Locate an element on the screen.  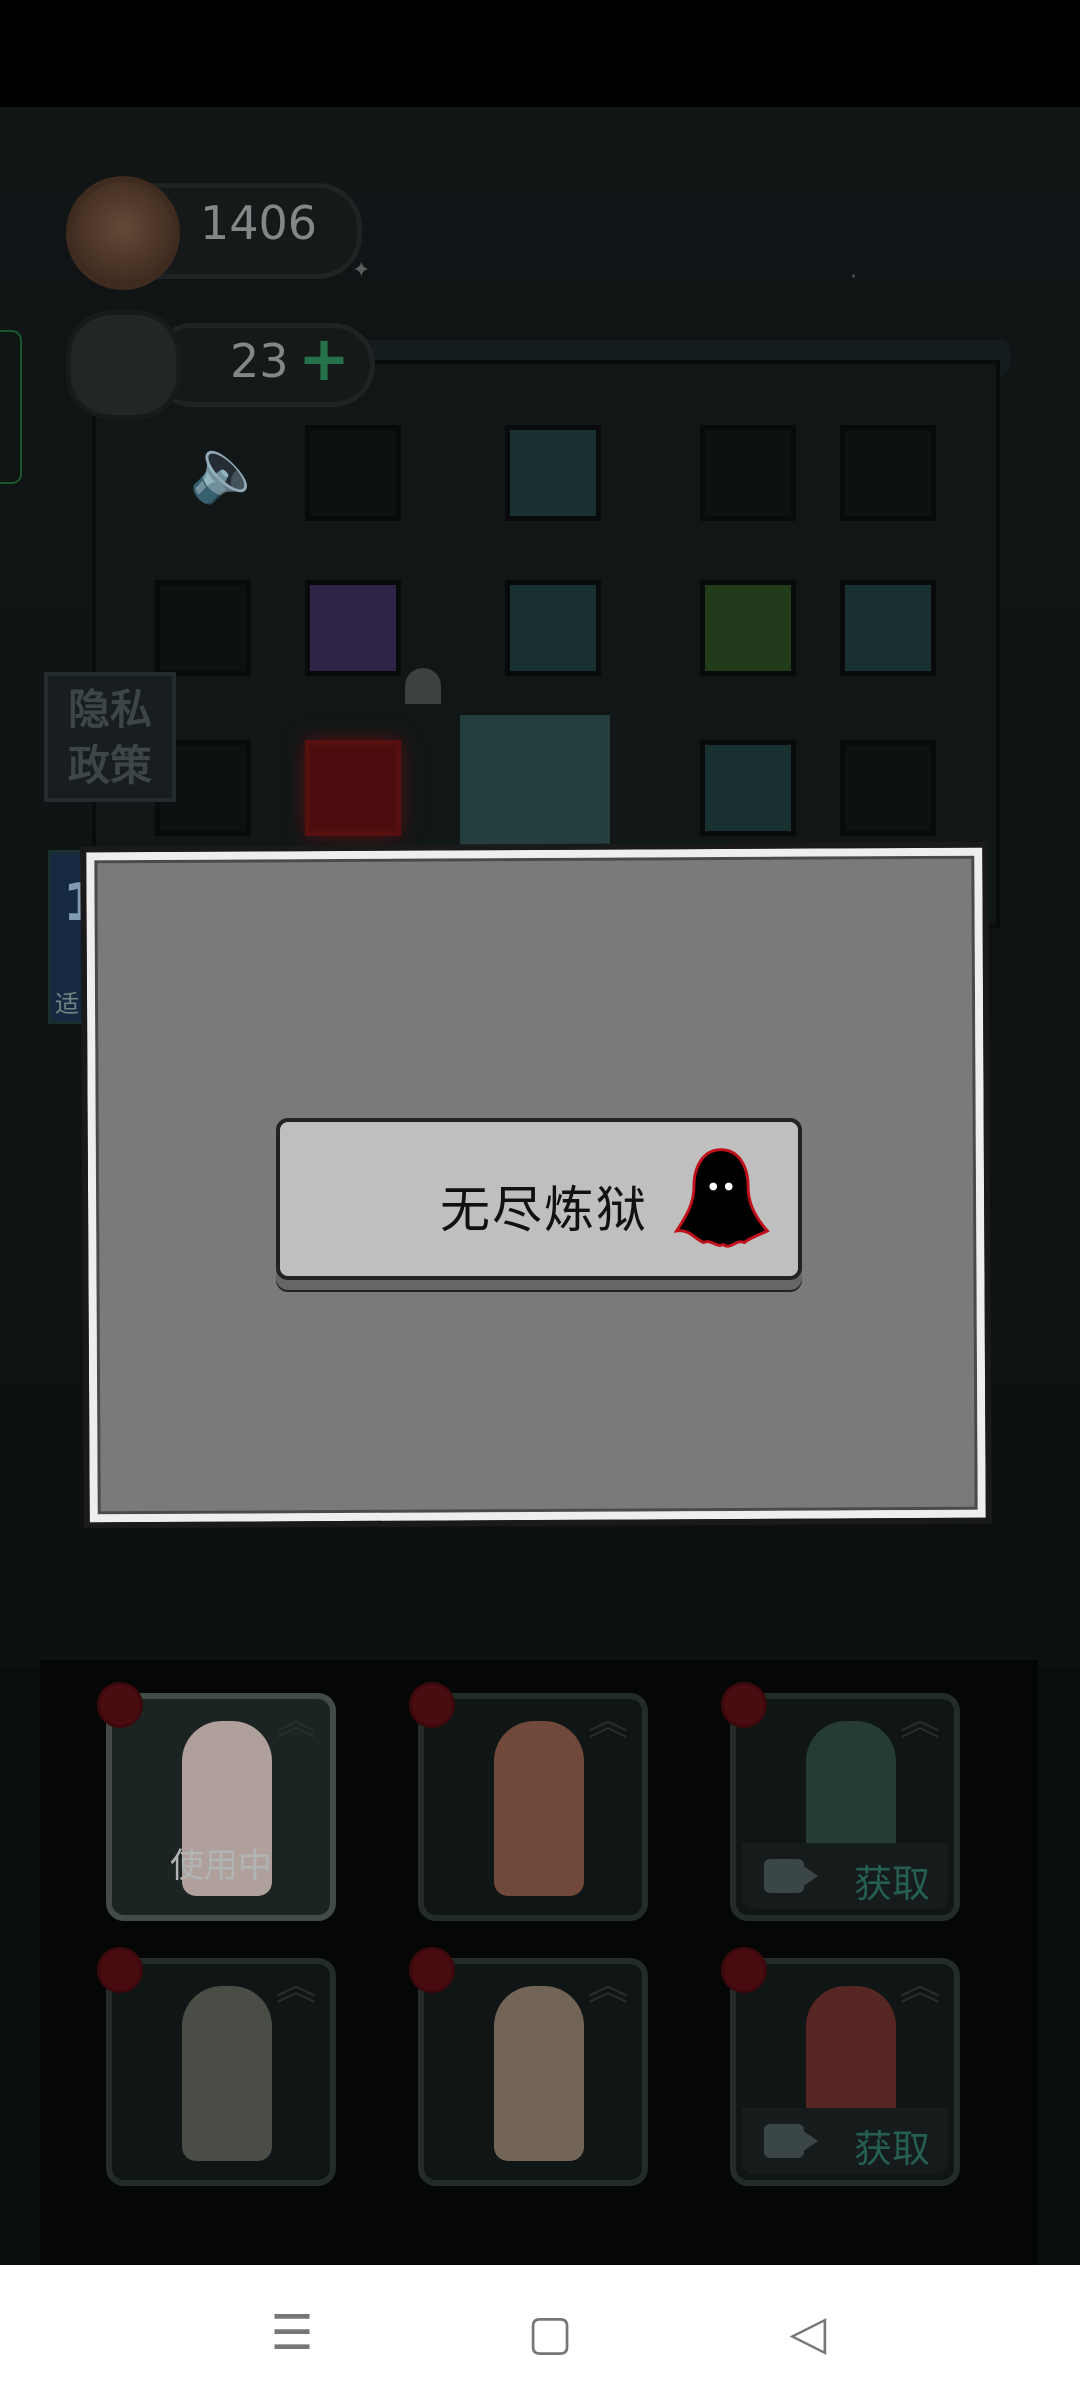
mode-label: 无尽炼狱 is located at coordinates (544, 1210).